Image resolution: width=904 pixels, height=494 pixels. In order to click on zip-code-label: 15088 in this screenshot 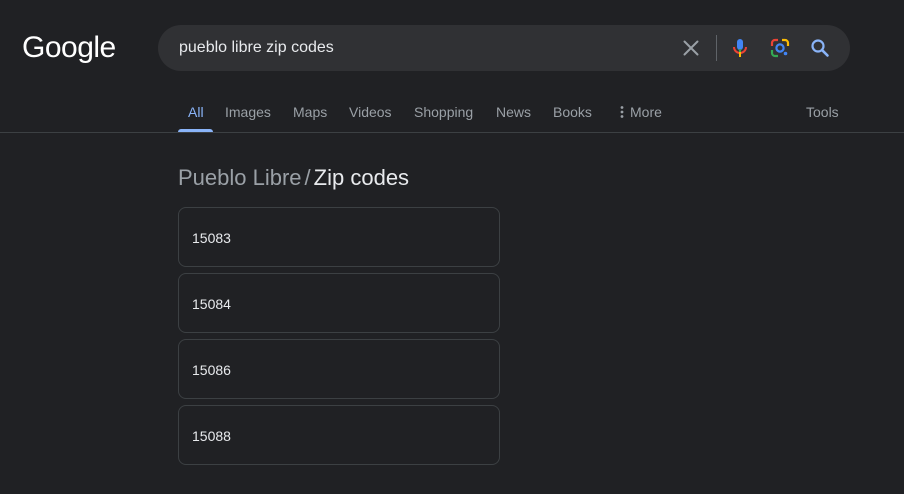, I will do `click(211, 436)`.